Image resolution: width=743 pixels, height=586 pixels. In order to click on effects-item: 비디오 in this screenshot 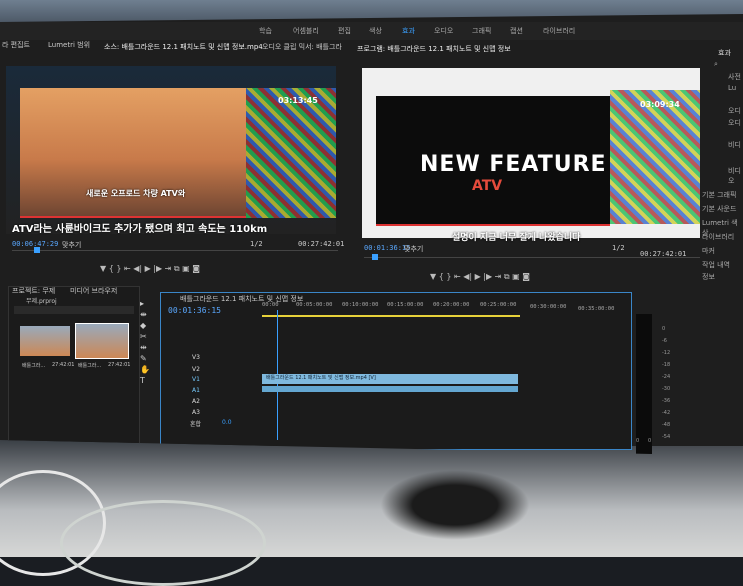, I will do `click(735, 176)`.